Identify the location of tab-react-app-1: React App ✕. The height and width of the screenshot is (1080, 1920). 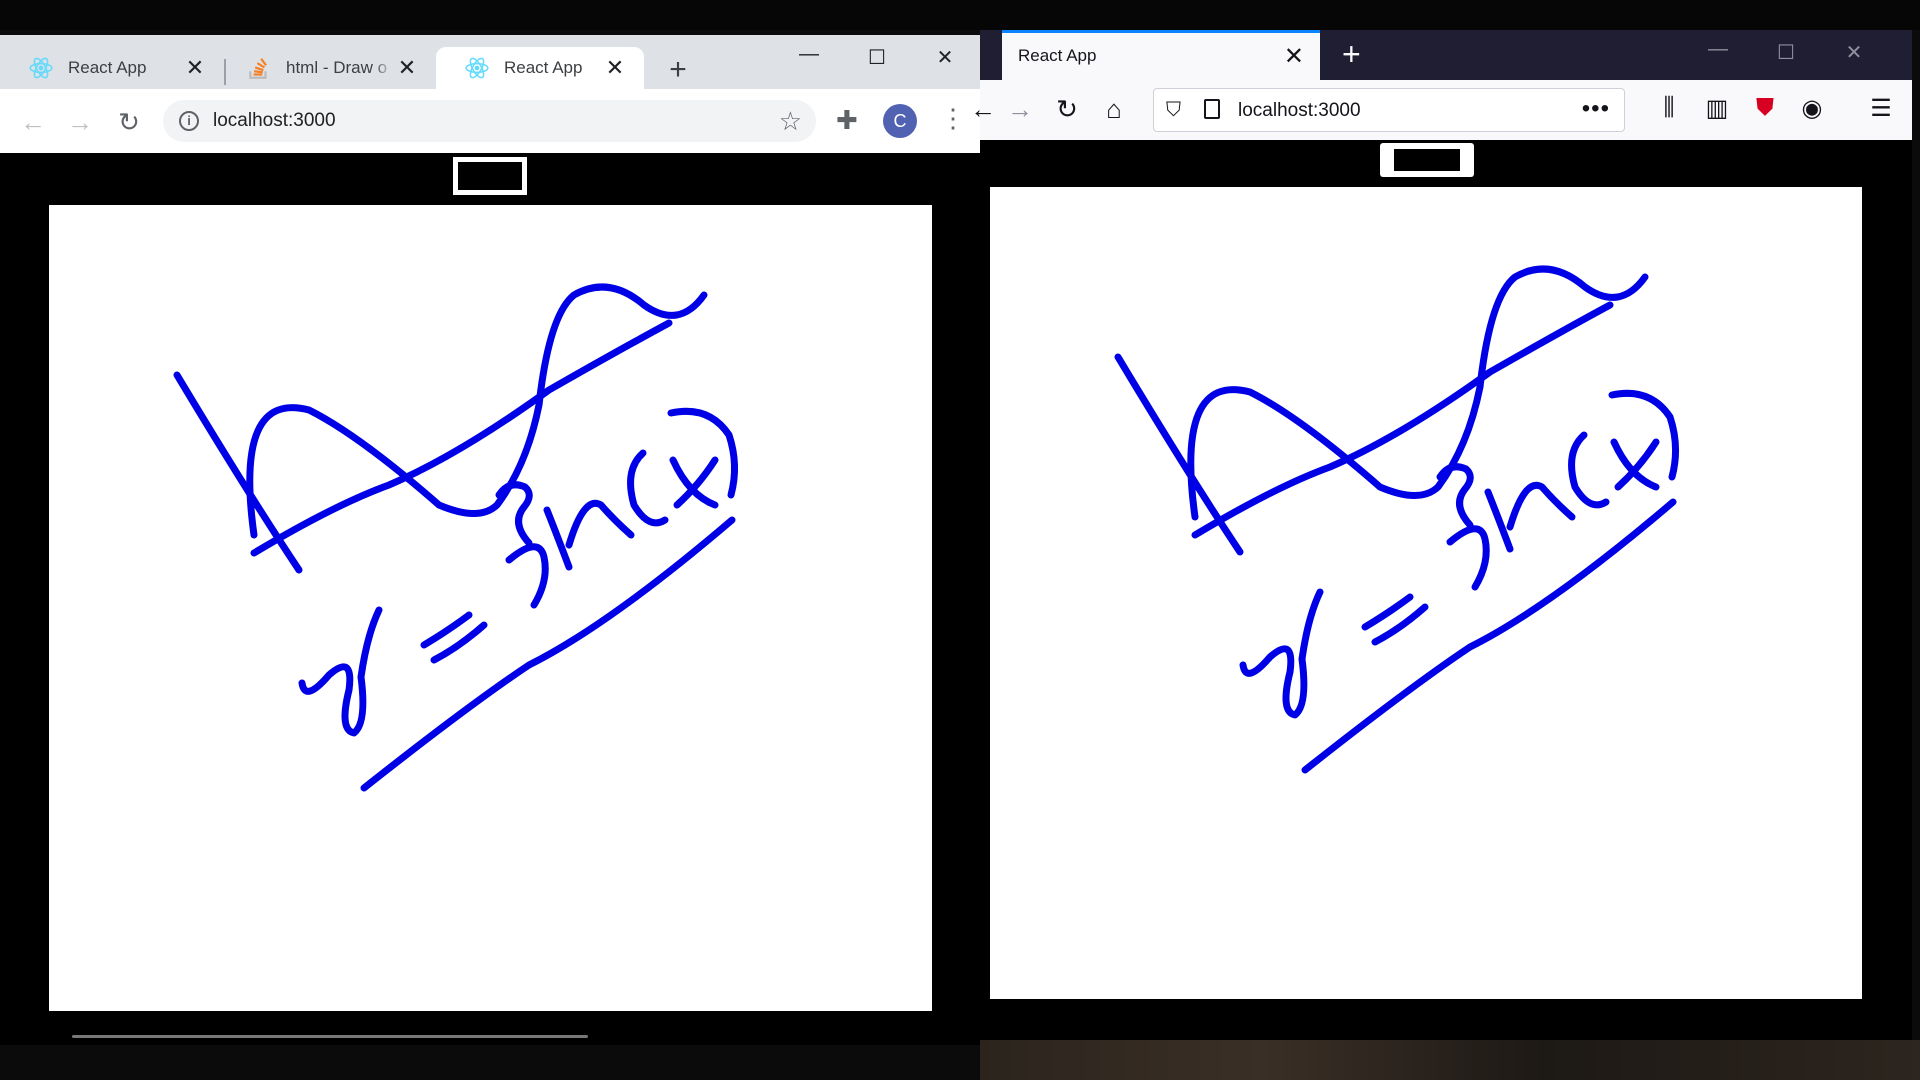
(112, 68).